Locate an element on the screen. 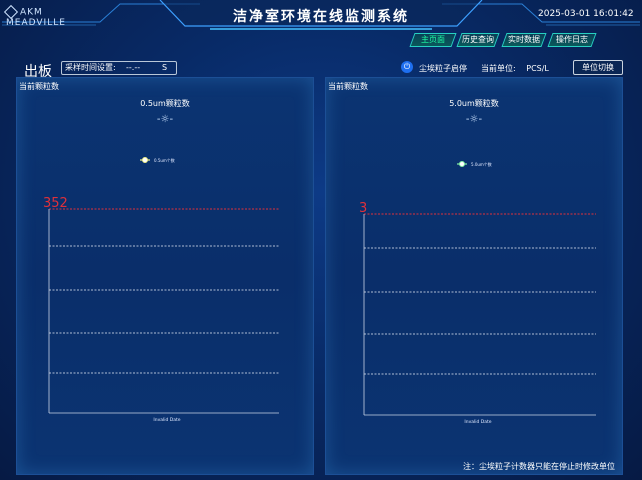 The image size is (642, 480). sample-time-input: 采样时间设置: --.-- S is located at coordinates (119, 68).